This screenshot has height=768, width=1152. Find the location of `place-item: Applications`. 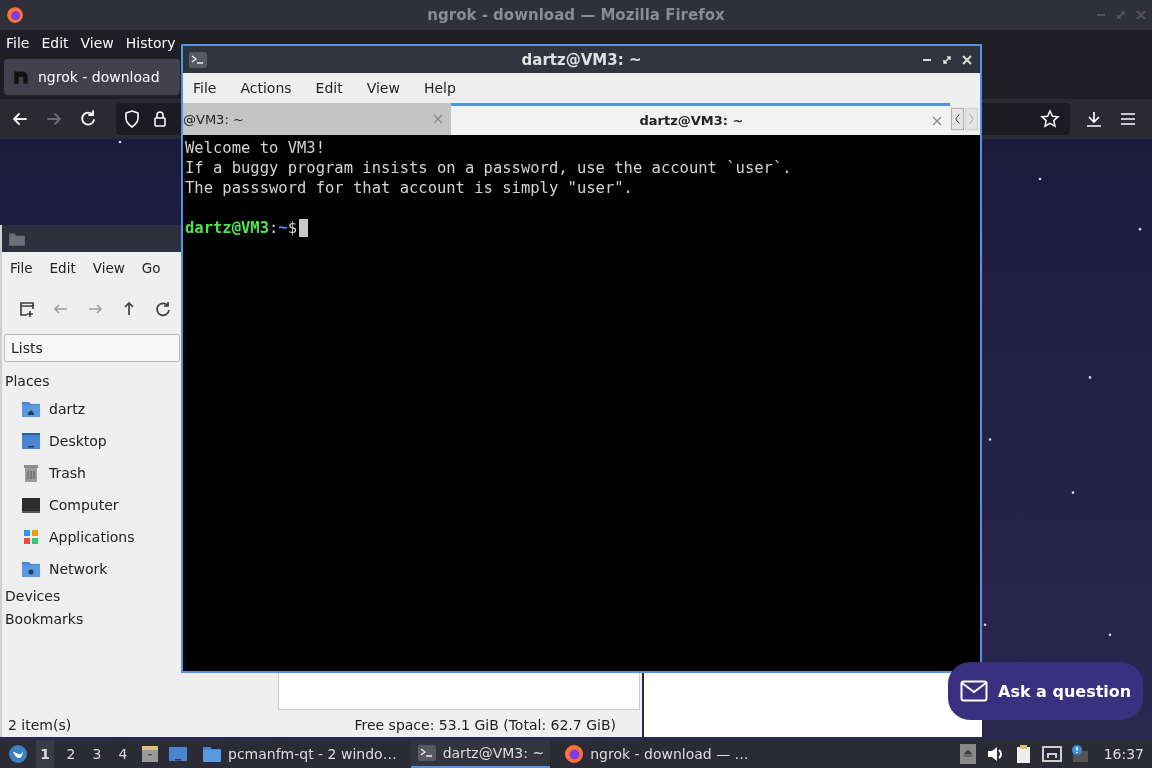

place-item: Applications is located at coordinates (70, 537).